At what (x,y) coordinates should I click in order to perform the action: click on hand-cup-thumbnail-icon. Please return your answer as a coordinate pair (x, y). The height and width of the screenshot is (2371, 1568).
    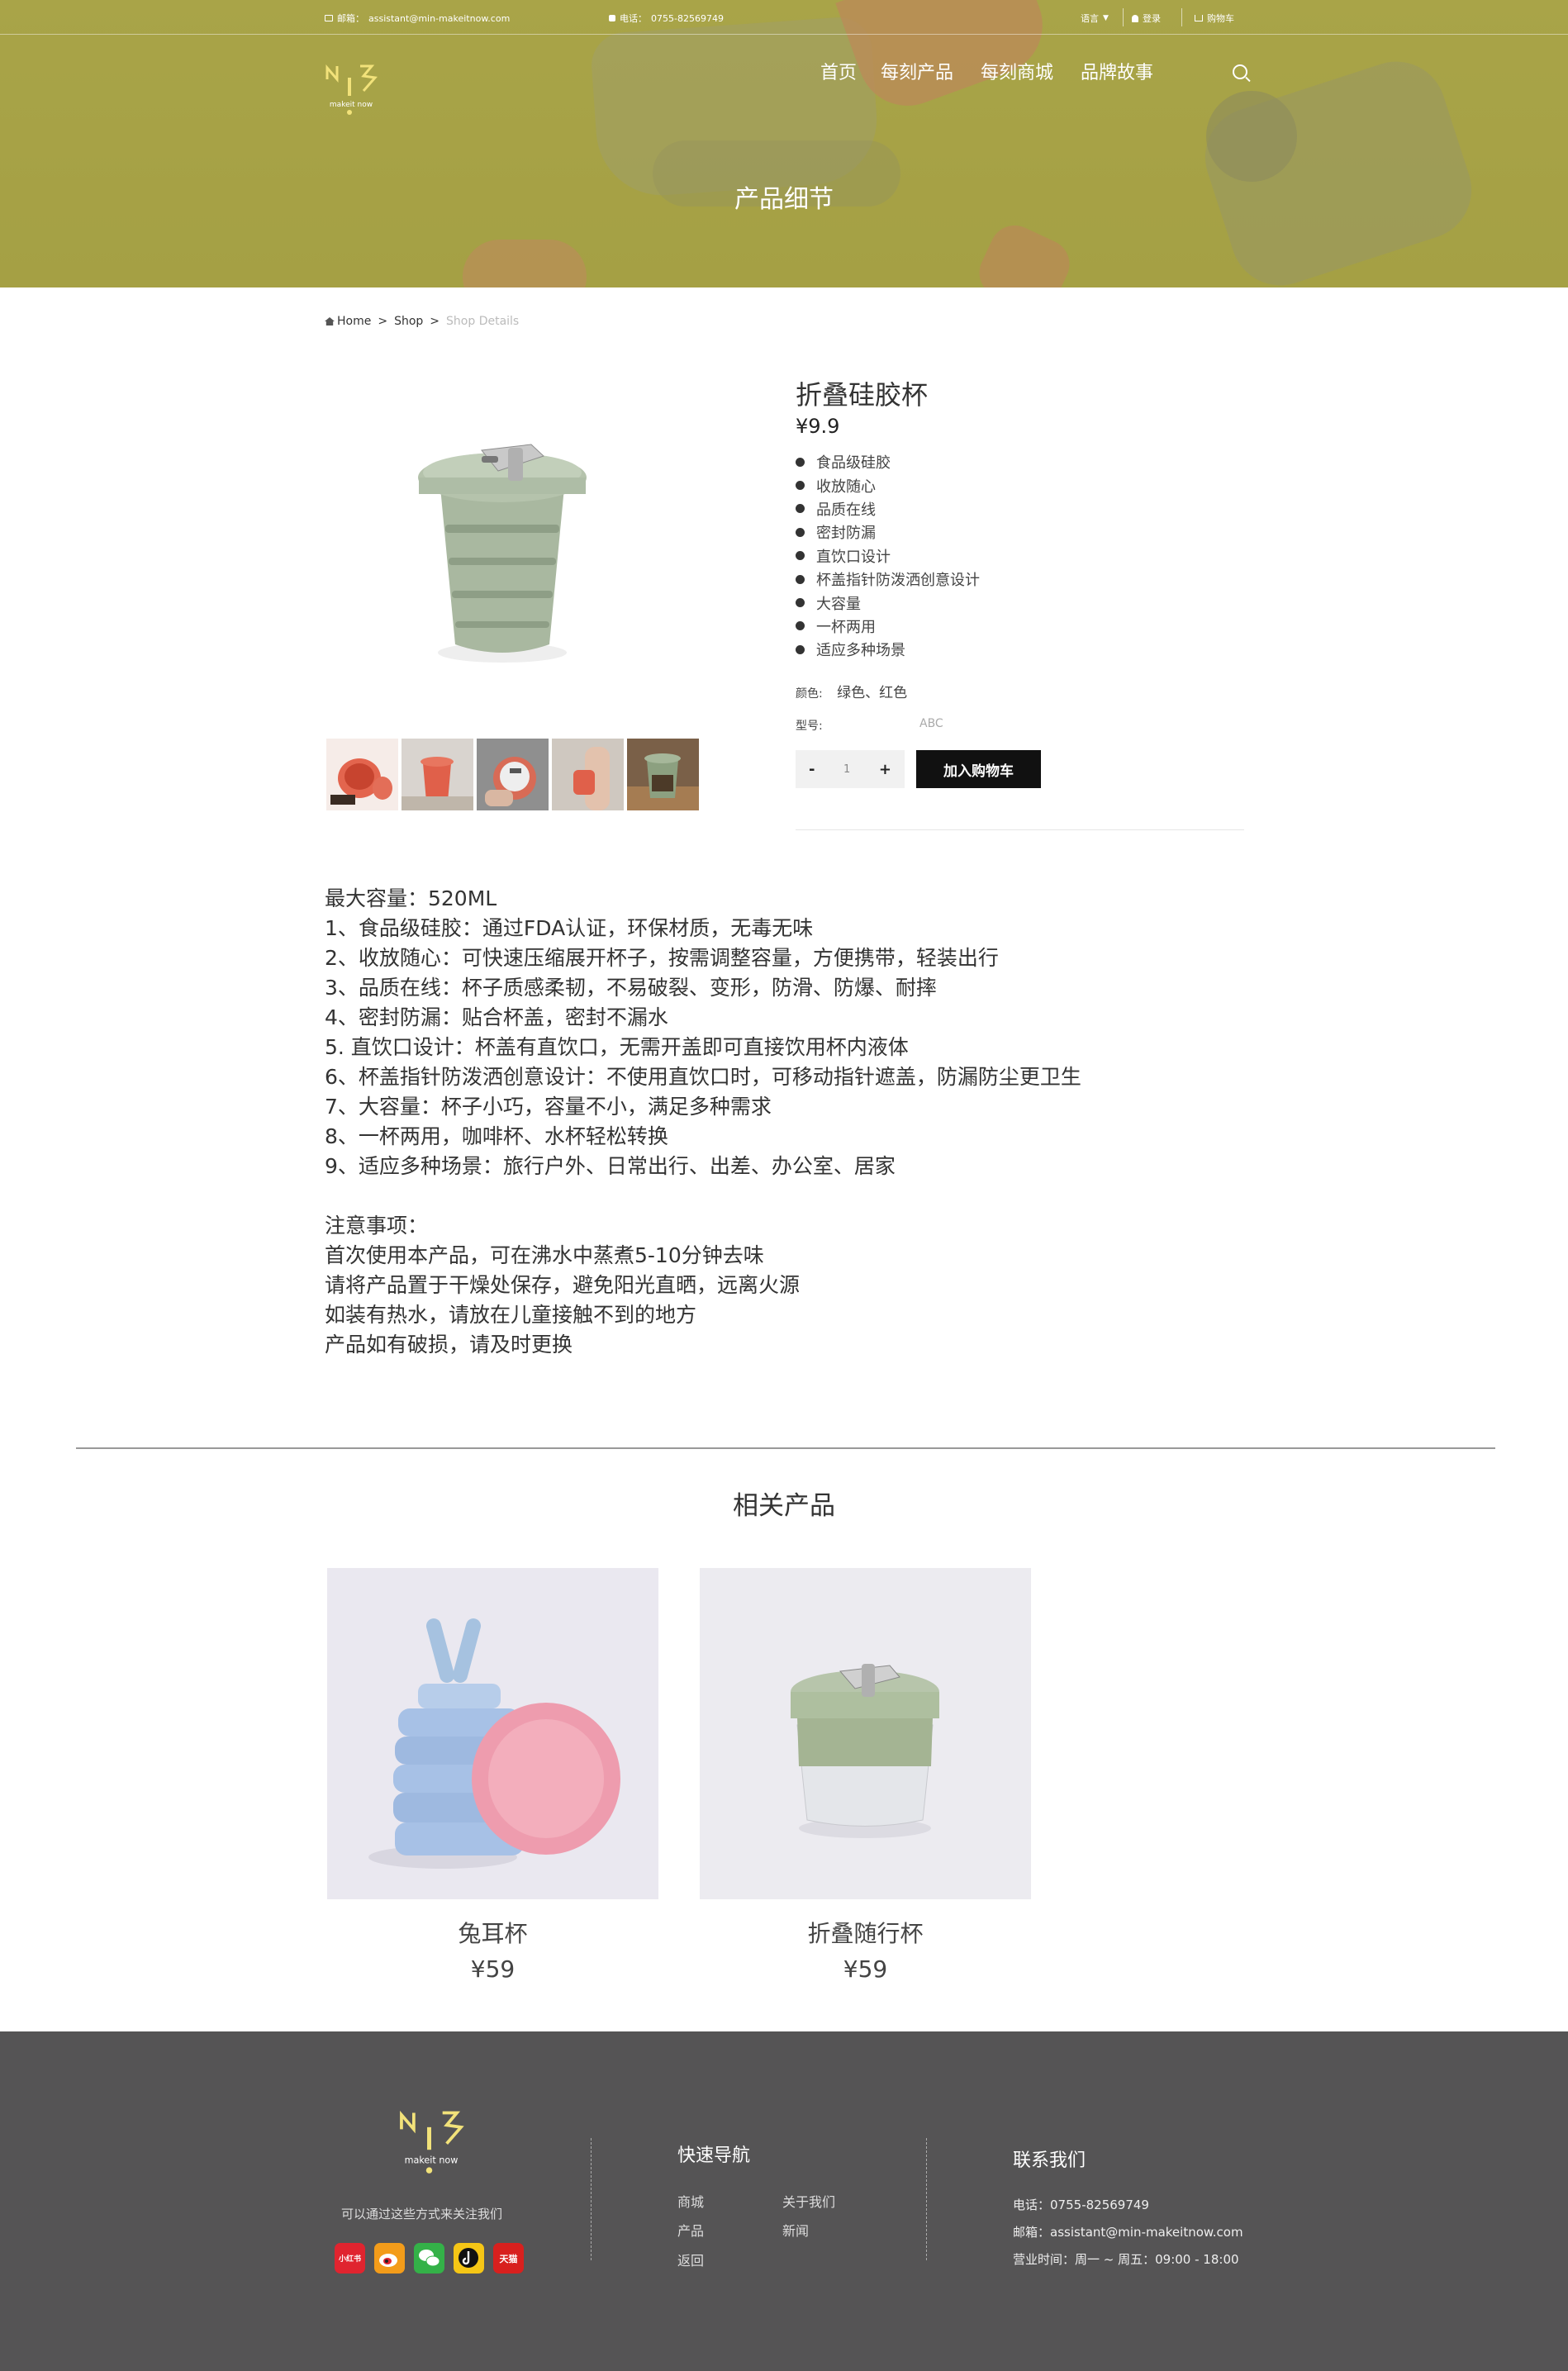
    Looking at the image, I should click on (513, 774).